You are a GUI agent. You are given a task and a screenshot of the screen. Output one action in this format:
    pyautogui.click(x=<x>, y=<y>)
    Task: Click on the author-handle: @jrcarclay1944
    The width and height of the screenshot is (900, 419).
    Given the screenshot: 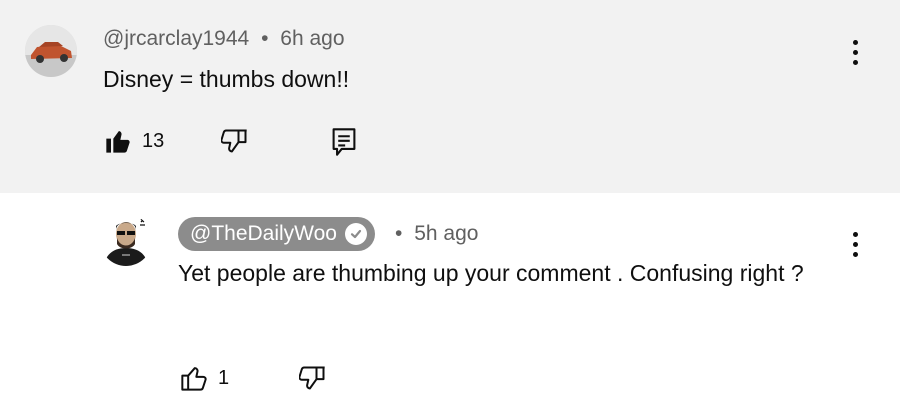 What is the action you would take?
    pyautogui.click(x=176, y=38)
    